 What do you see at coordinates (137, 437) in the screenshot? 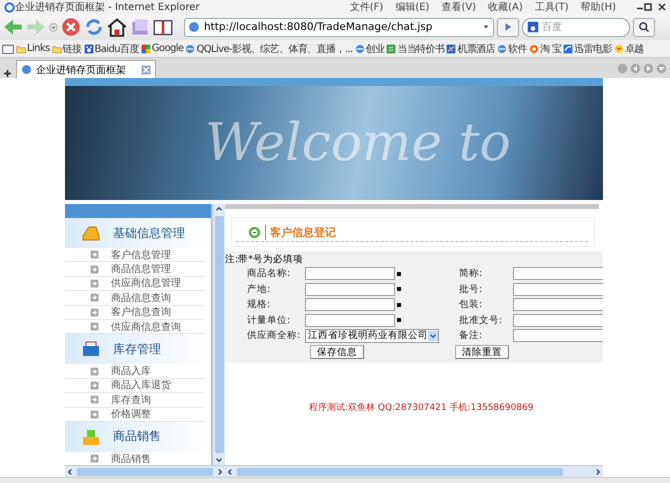
I see `section-title: 商品销售` at bounding box center [137, 437].